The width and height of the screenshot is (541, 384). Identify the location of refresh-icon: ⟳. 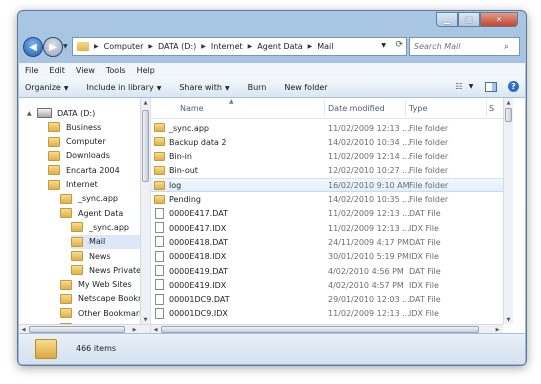
(399, 45).